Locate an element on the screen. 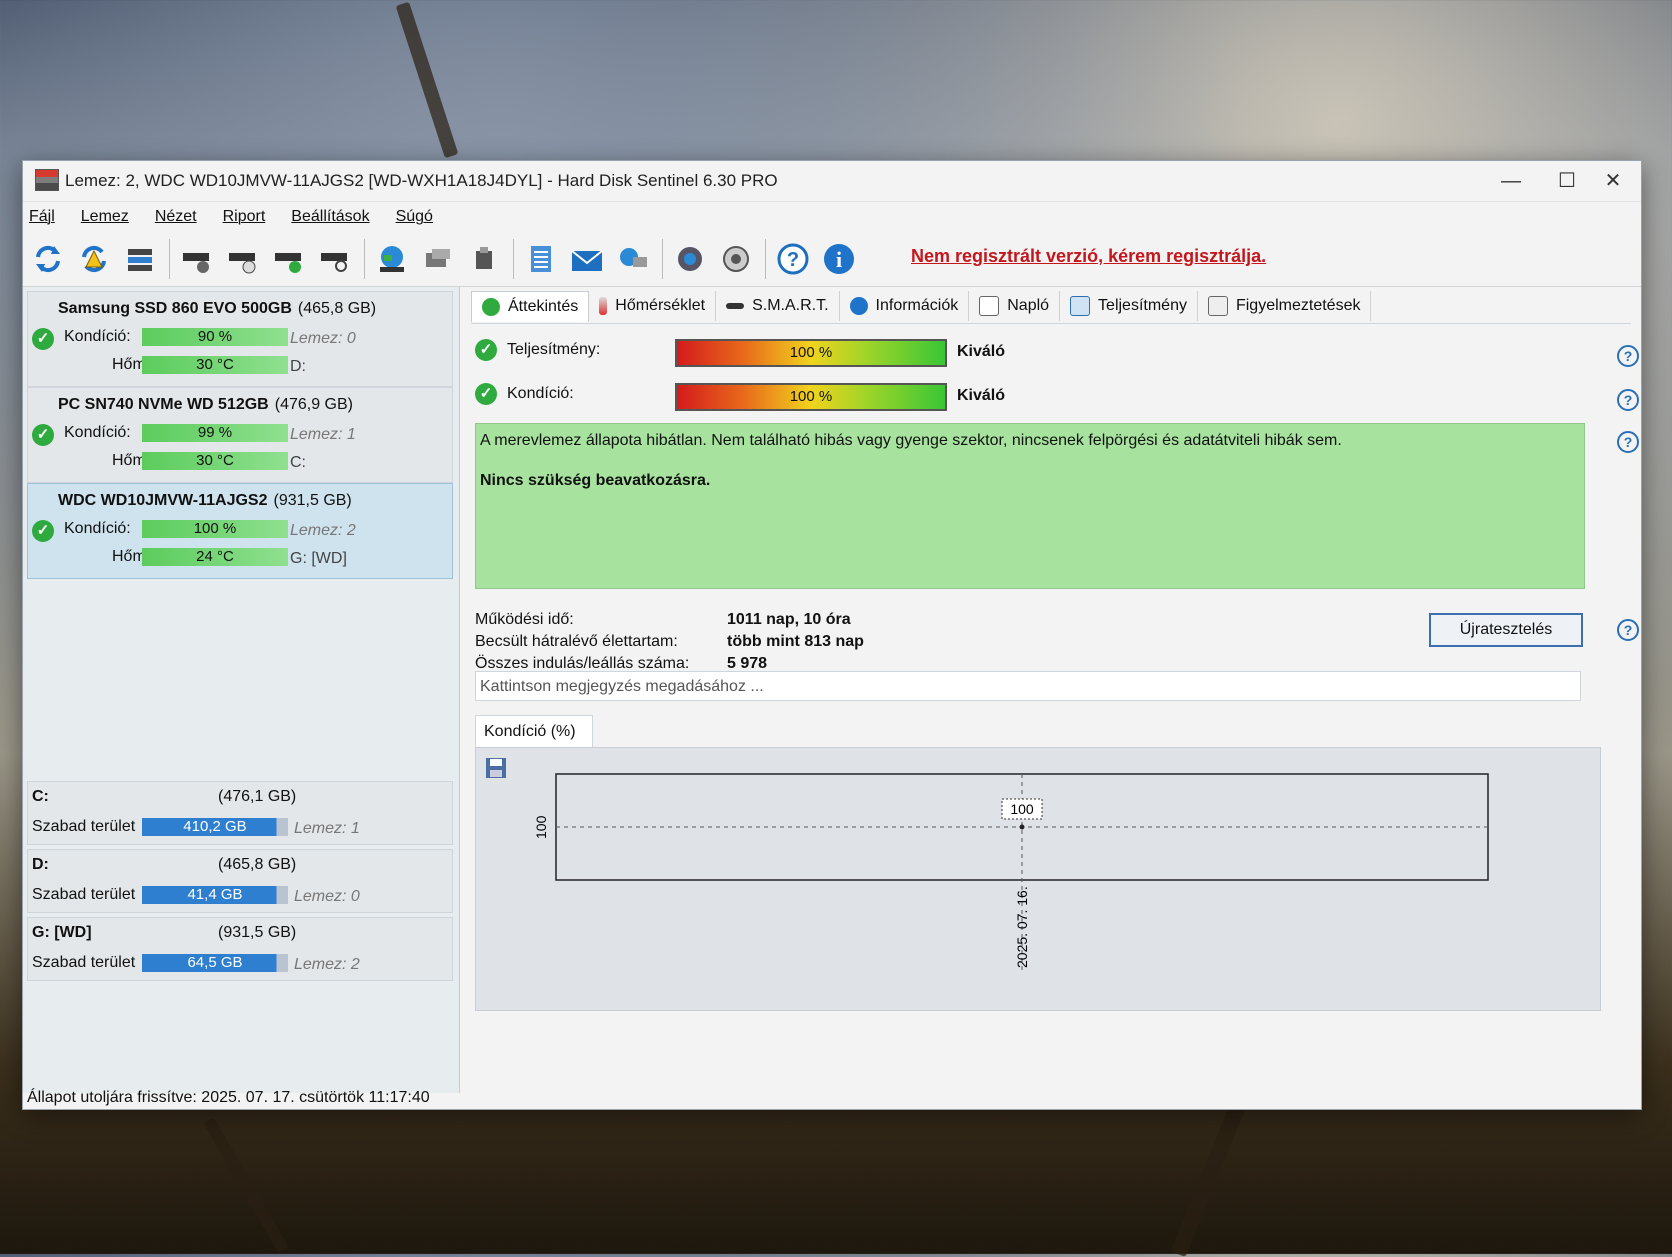  svg-text: i is located at coordinates (839, 259).